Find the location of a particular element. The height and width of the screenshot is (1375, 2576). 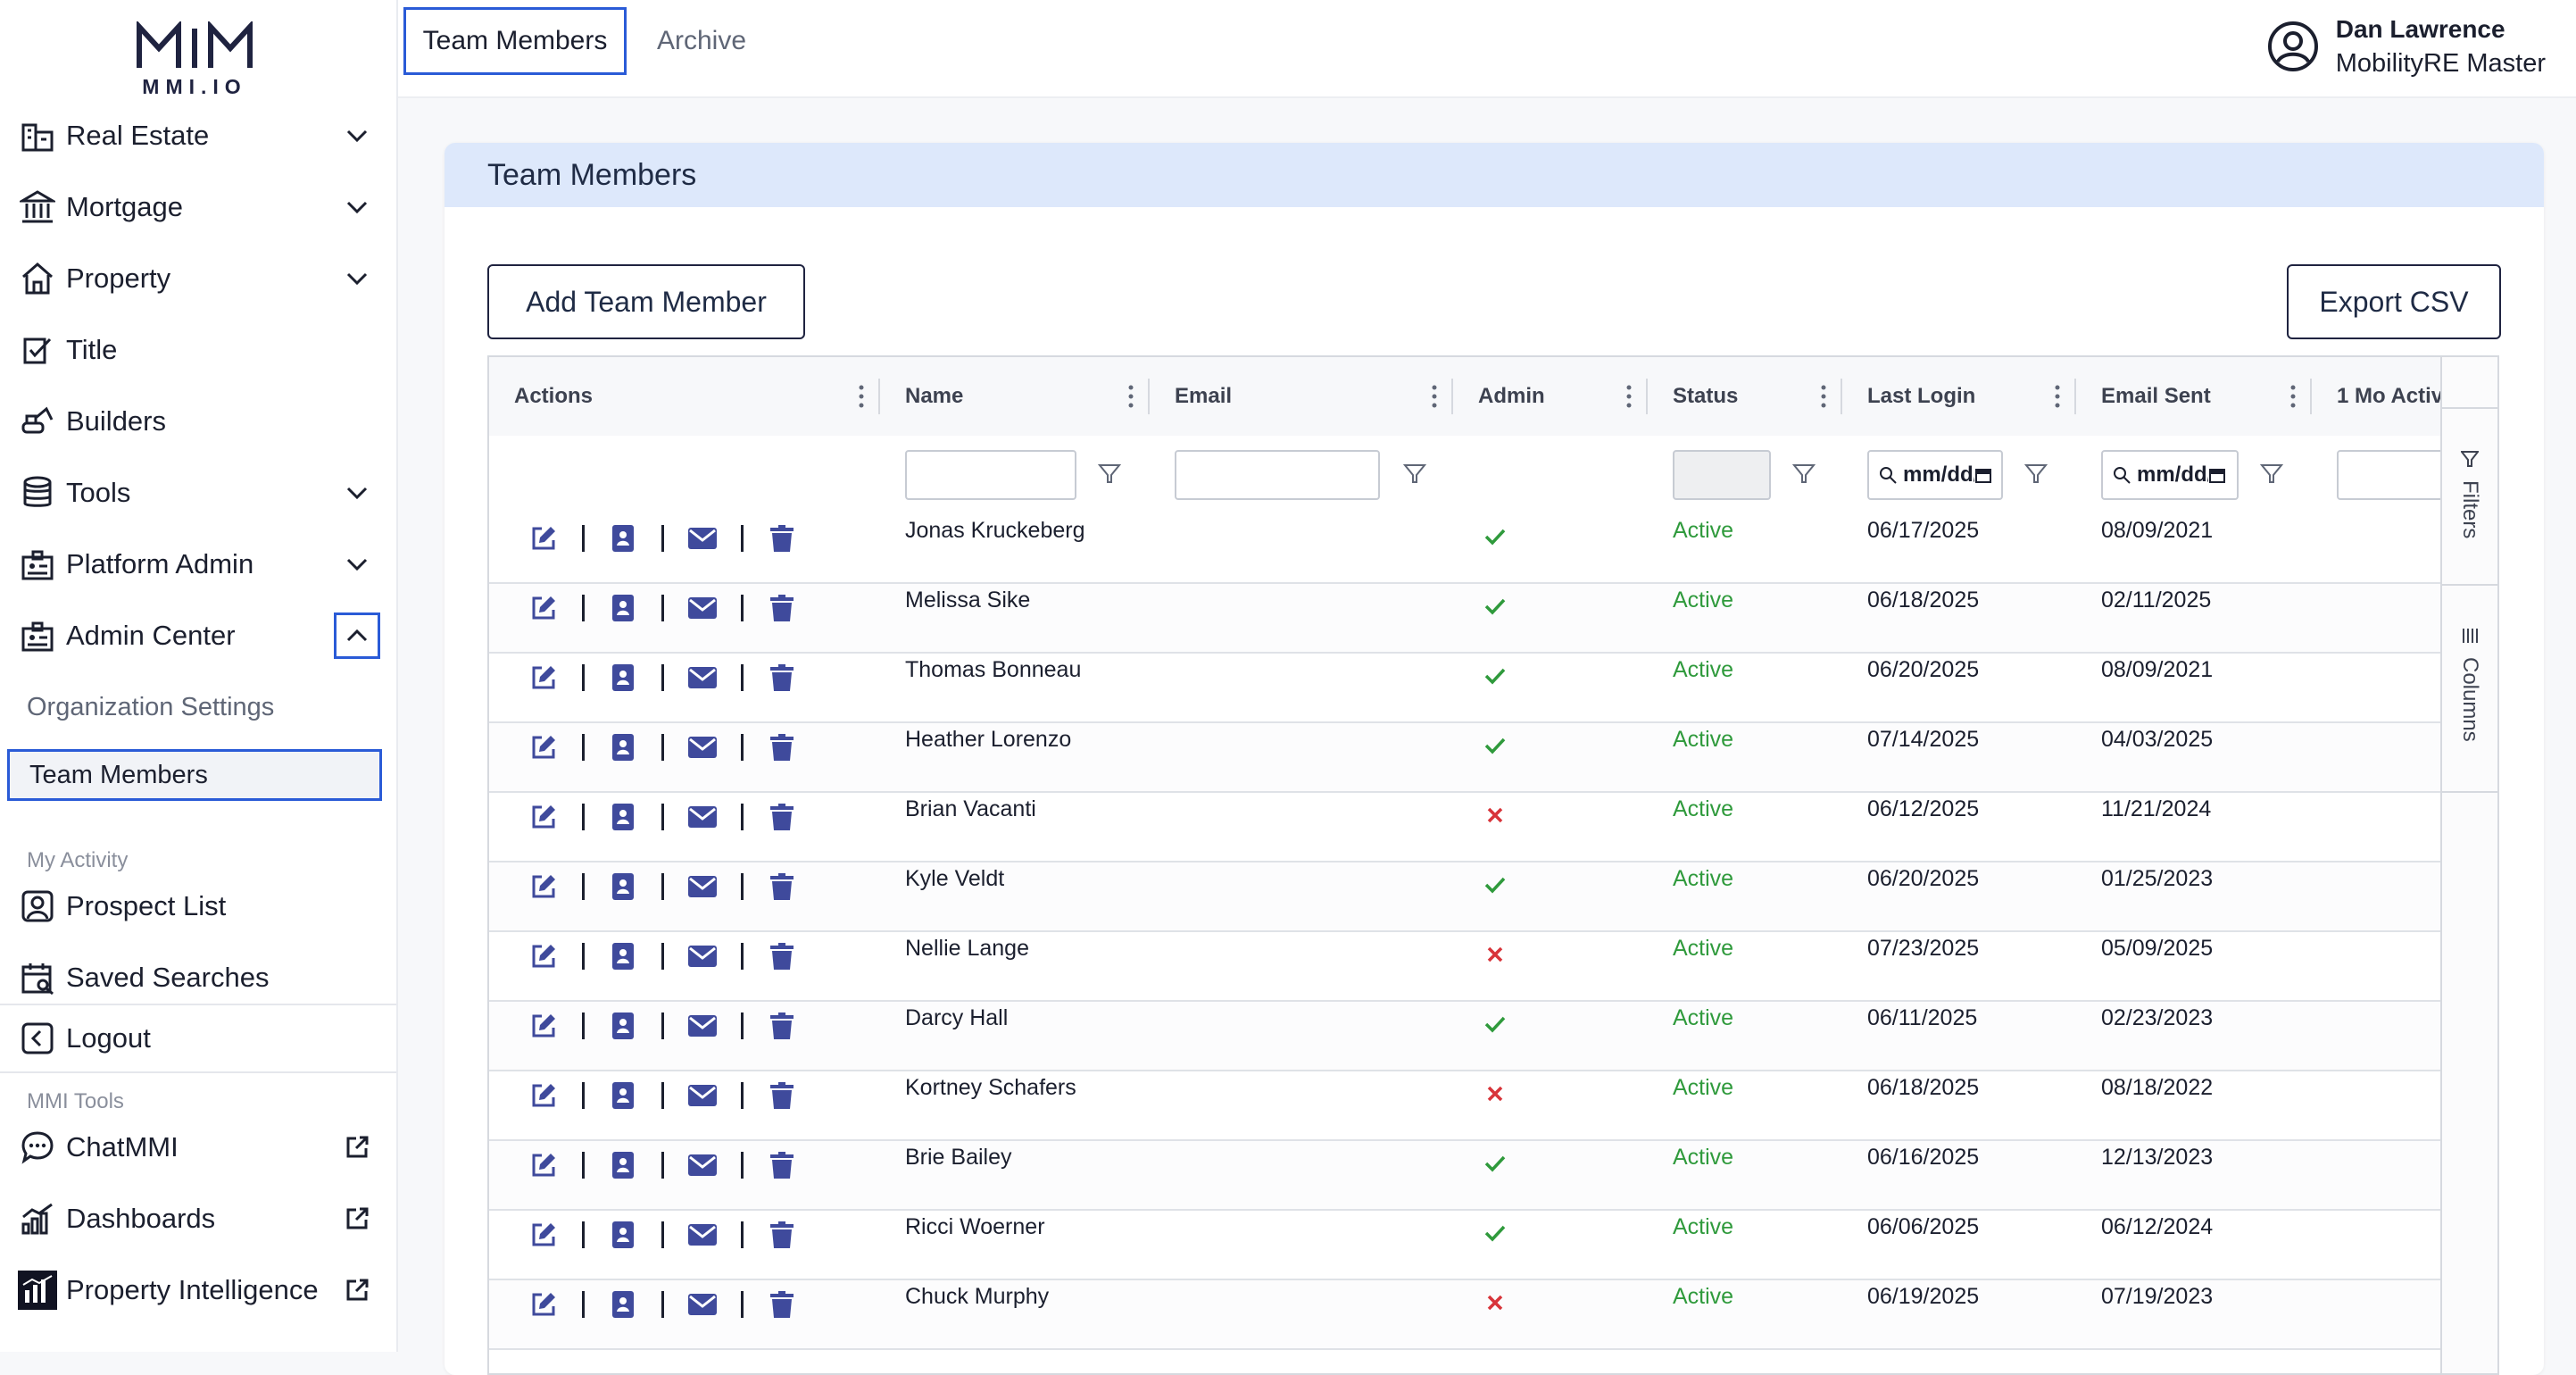

sidebar-item-title: Title is located at coordinates (196, 350).